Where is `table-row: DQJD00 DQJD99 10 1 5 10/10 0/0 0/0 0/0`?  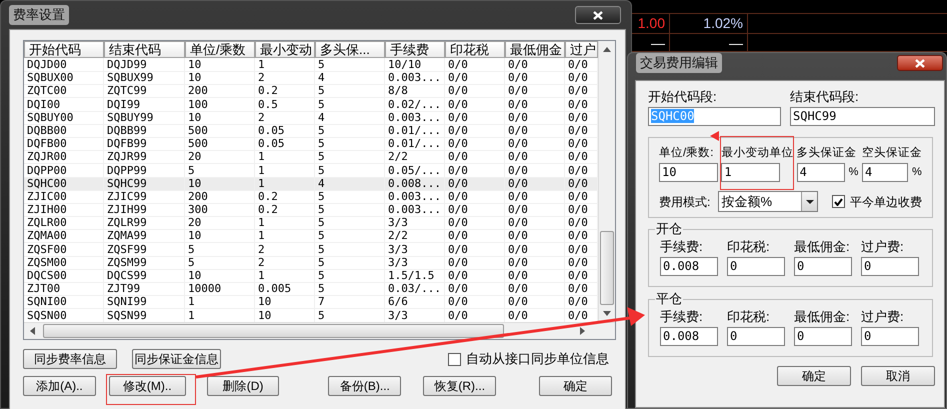 table-row: DQJD00 DQJD99 10 1 5 10/10 0/0 0/0 0/0 is located at coordinates (311, 65).